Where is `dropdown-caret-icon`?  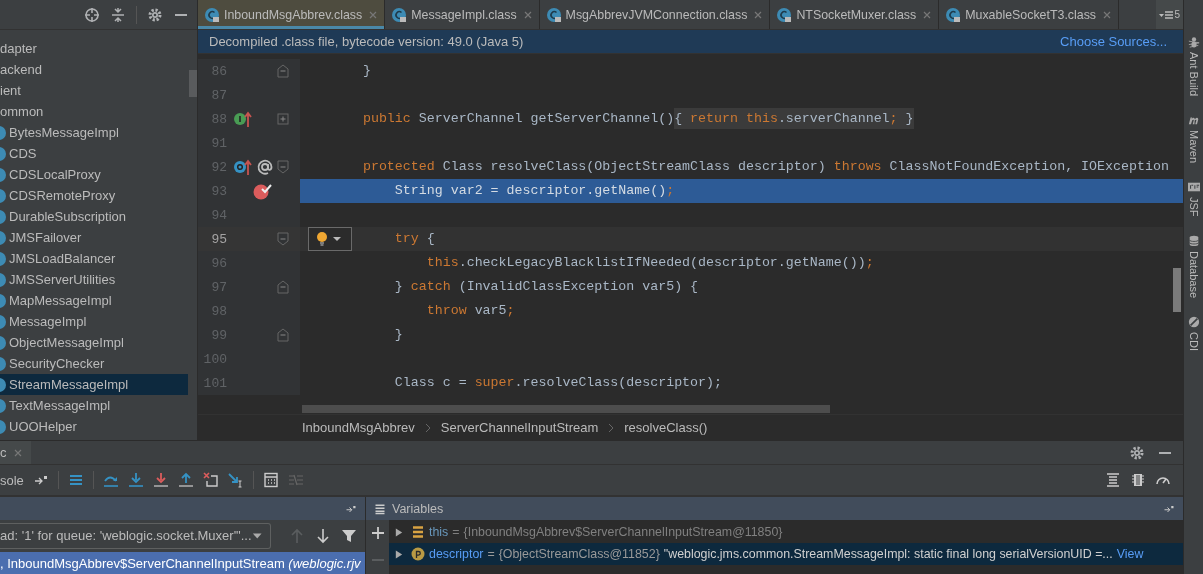
dropdown-caret-icon is located at coordinates (256, 535).